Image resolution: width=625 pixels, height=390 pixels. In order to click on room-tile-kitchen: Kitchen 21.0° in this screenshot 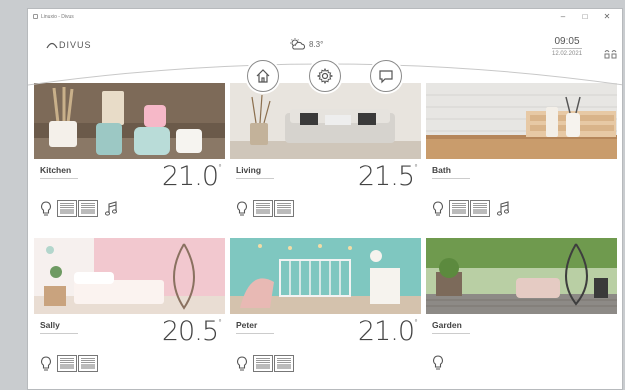, I will do `click(129, 158)`.